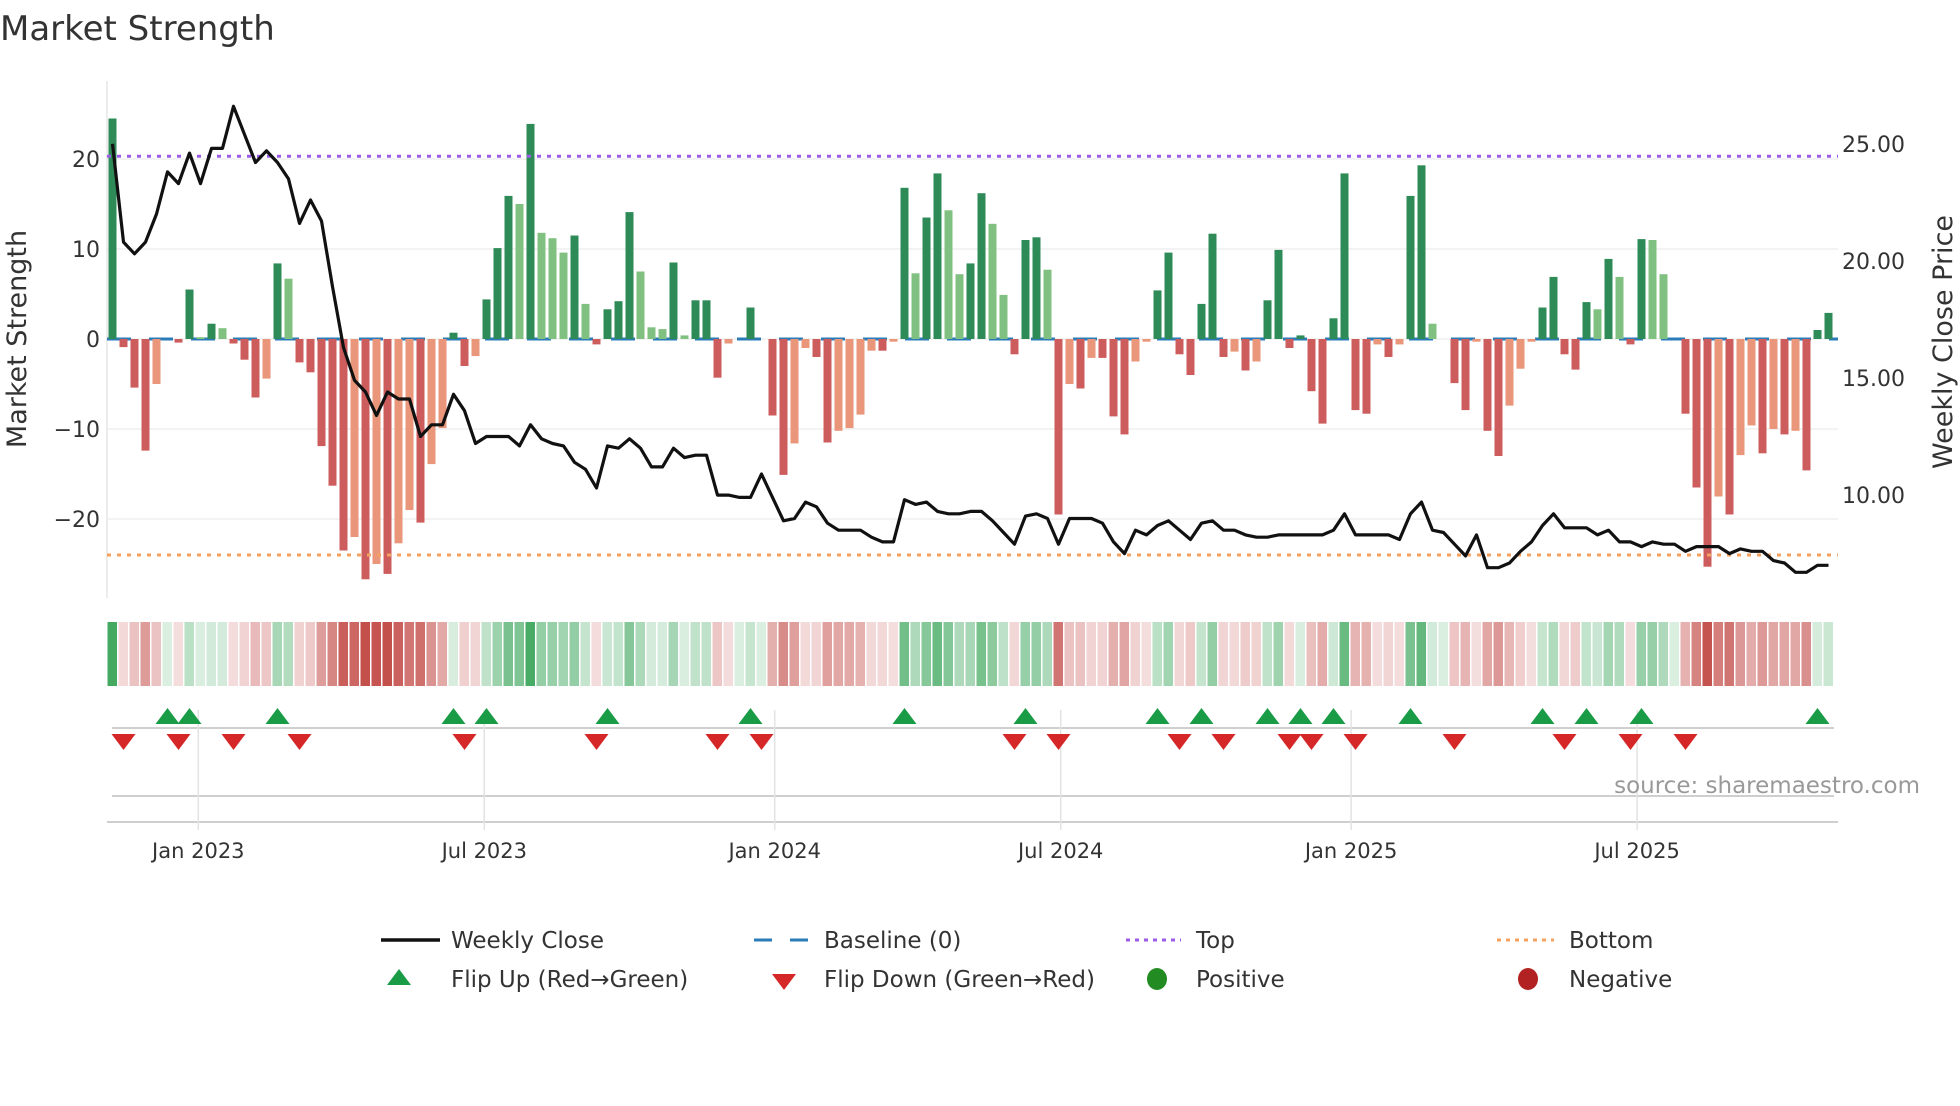 Image resolution: width=1960 pixels, height=1106 pixels. What do you see at coordinates (933, 980) in the screenshot?
I see `legend-flip-down: Flip Down (Green→Red)` at bounding box center [933, 980].